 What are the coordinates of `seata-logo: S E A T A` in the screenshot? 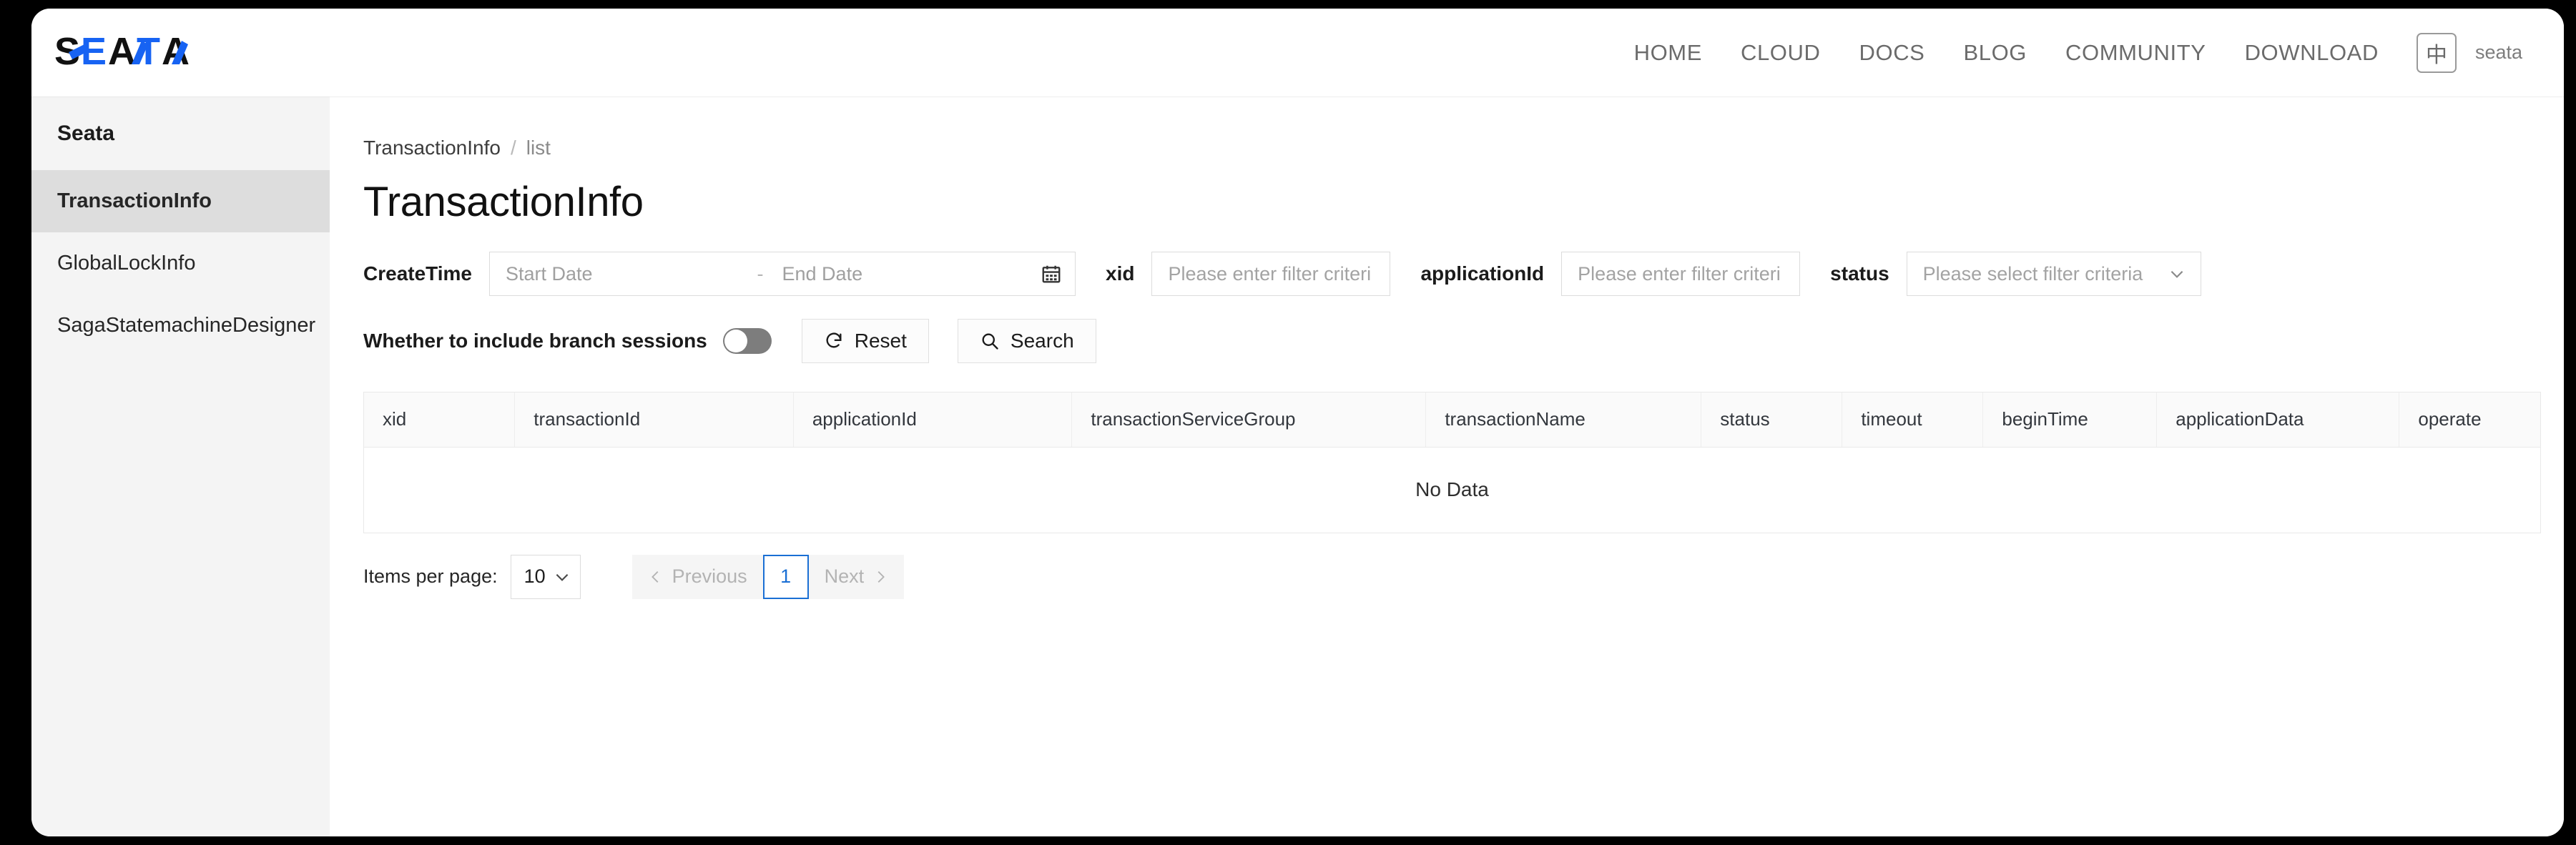 It's located at (146, 53).